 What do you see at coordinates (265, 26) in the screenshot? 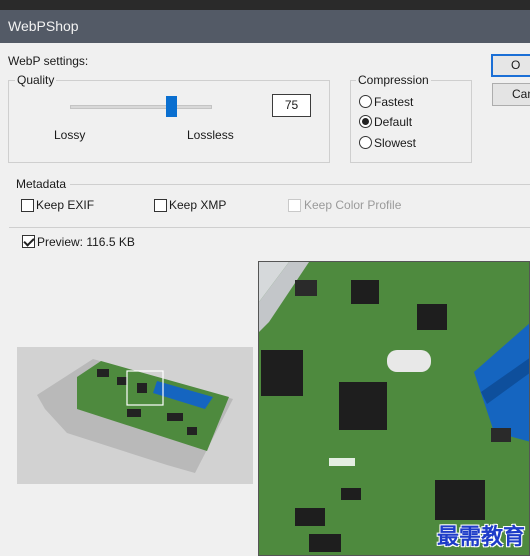
I see `window-title: WebPShop` at bounding box center [265, 26].